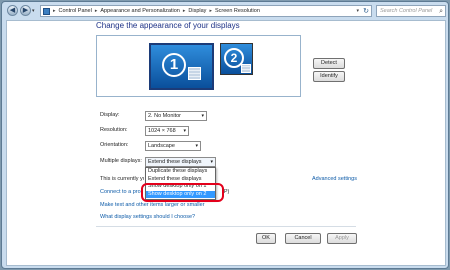  Describe the element at coordinates (266, 238) in the screenshot. I see `ok-button: OK` at that location.